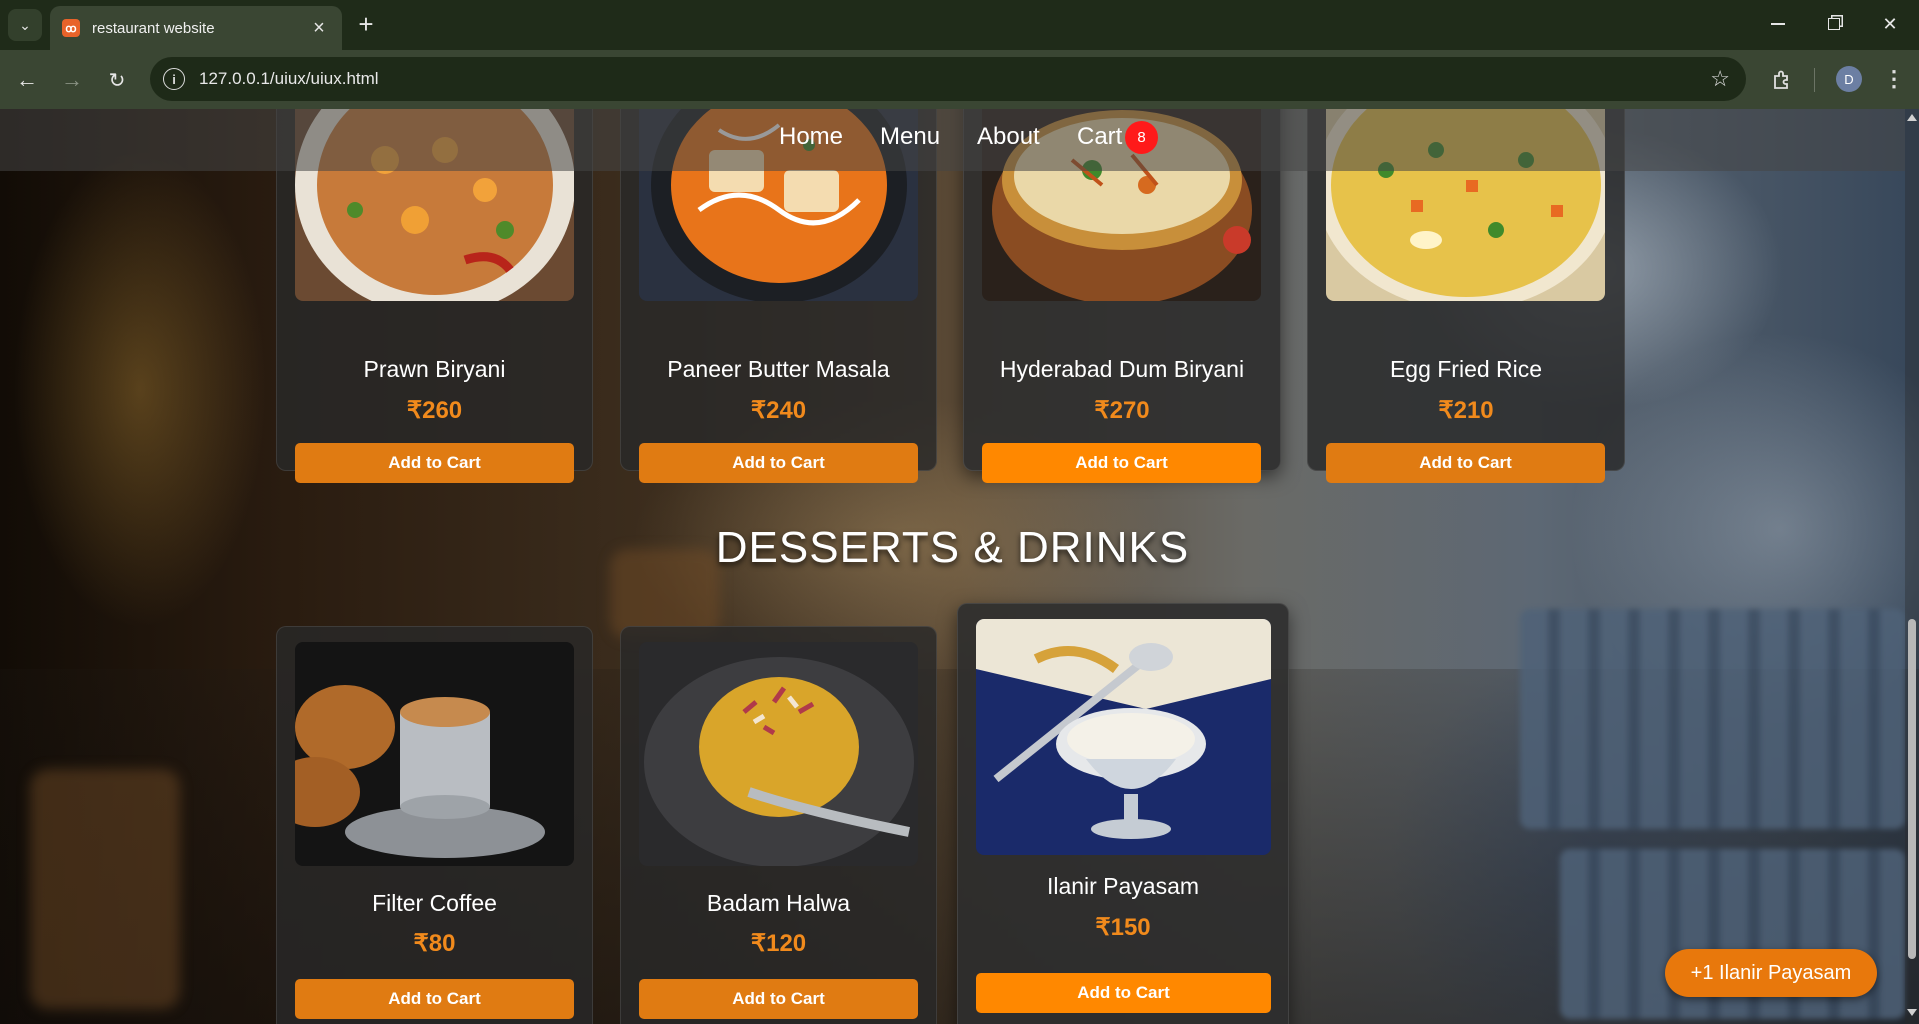 Image resolution: width=1919 pixels, height=1024 pixels. I want to click on badam-halwa-image, so click(778, 754).